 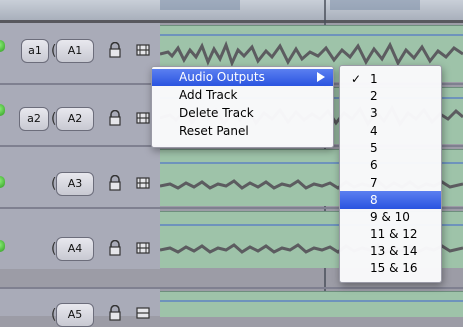 What do you see at coordinates (208, 95) in the screenshot?
I see `menu-item-label: Add Track` at bounding box center [208, 95].